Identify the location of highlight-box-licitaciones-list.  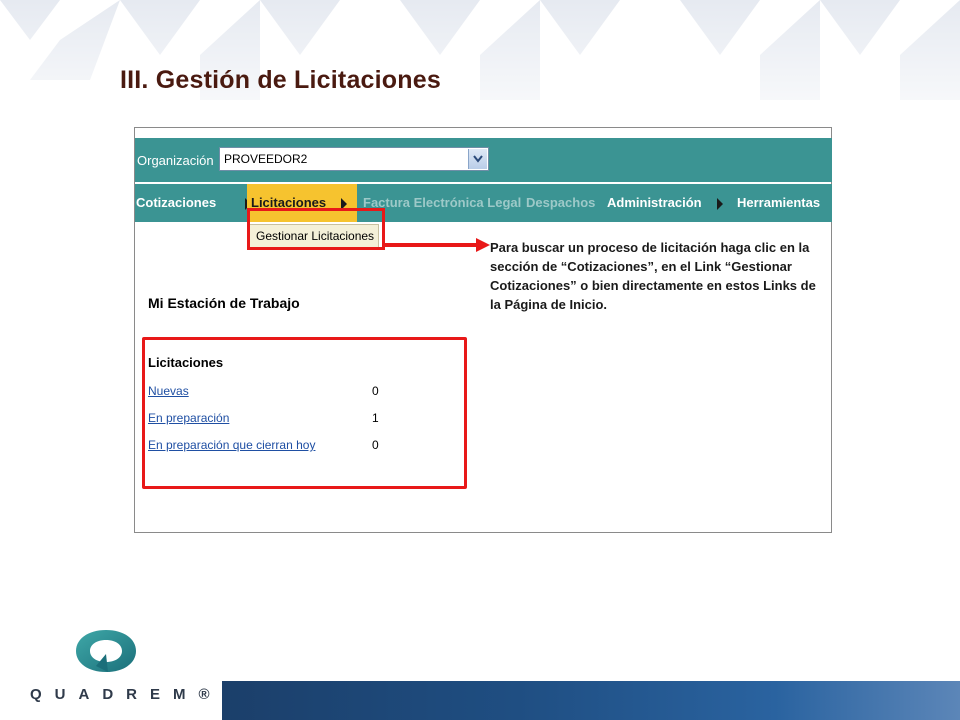
(304, 413).